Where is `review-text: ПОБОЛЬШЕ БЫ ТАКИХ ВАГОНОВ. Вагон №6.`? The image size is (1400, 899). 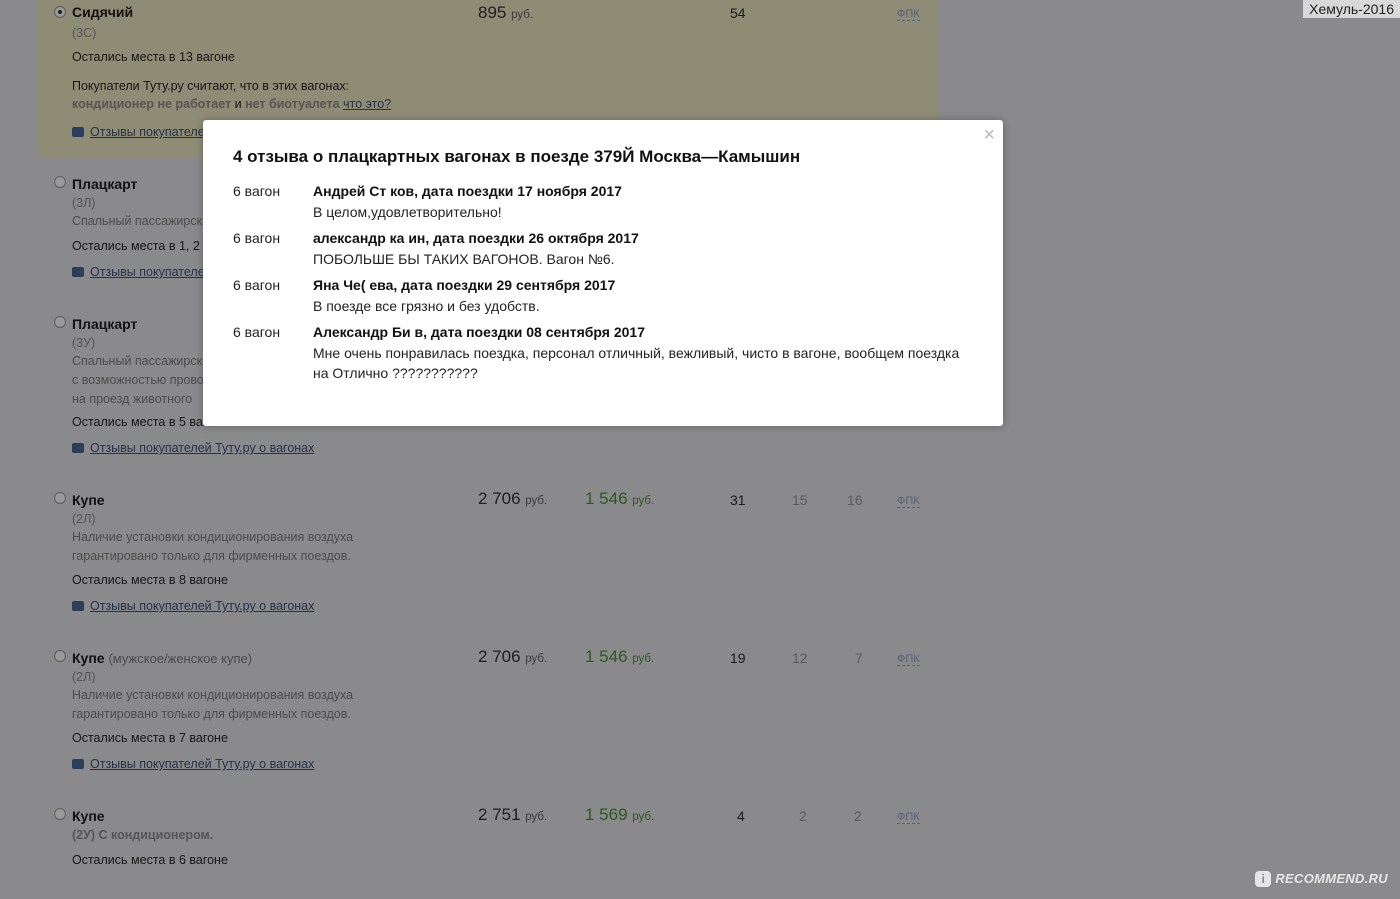 review-text: ПОБОЛЬШЕ БЫ ТАКИХ ВАГОНОВ. Вагон №6. is located at coordinates (464, 259).